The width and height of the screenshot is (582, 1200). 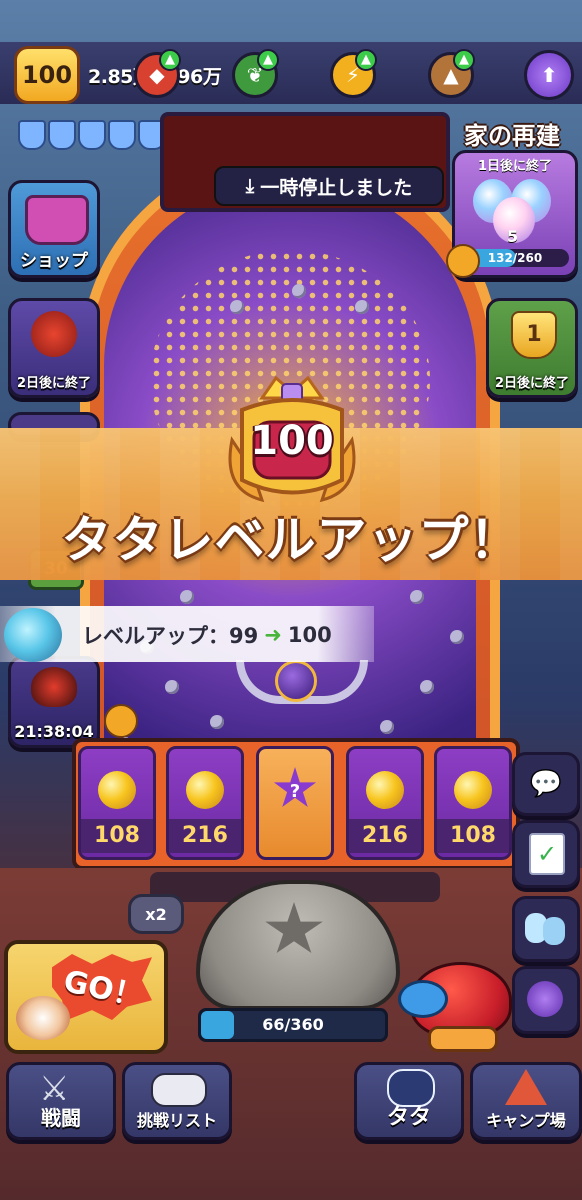 What do you see at coordinates (546, 1000) in the screenshot?
I see `emblem-icon` at bounding box center [546, 1000].